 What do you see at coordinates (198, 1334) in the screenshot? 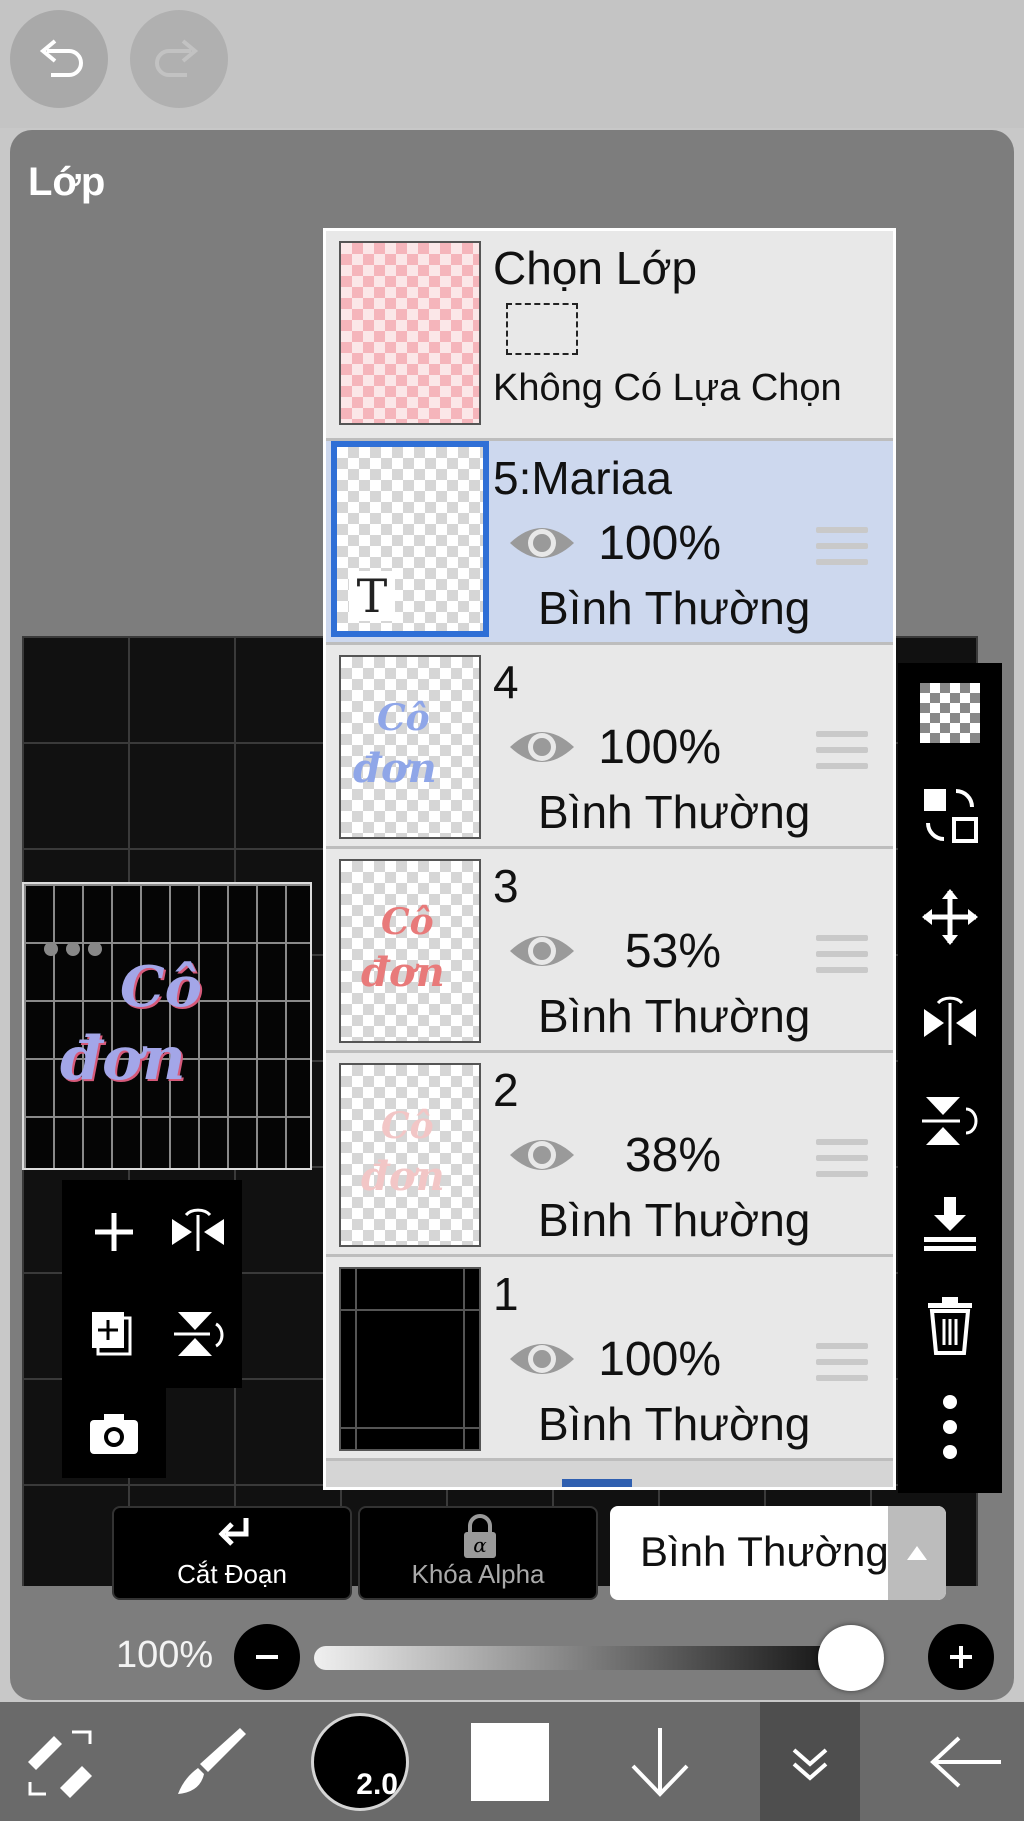
I see `flip-vertical-button` at bounding box center [198, 1334].